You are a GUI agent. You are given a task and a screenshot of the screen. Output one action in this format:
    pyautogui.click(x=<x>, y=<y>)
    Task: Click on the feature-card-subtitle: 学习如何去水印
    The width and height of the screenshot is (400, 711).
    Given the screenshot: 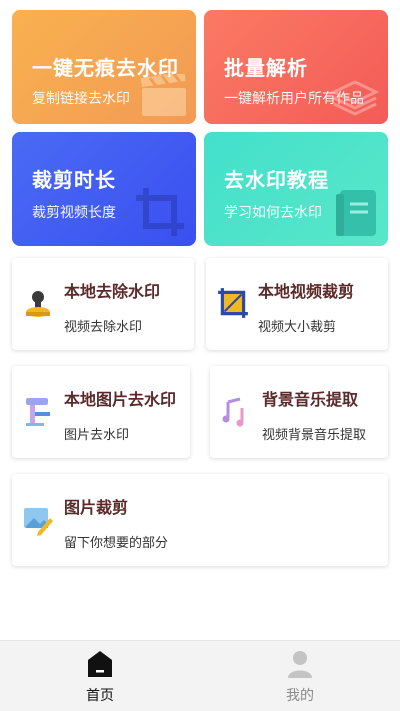 What is the action you would take?
    pyautogui.click(x=273, y=213)
    